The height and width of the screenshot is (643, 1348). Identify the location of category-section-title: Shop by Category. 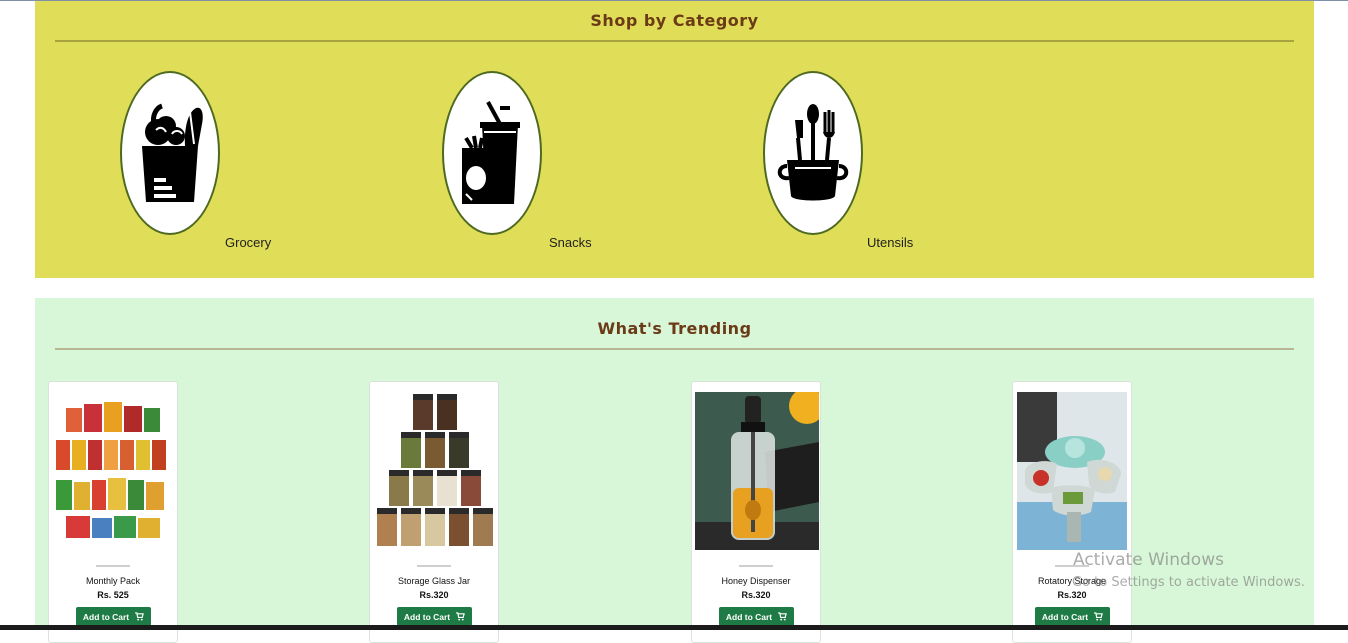
(674, 20).